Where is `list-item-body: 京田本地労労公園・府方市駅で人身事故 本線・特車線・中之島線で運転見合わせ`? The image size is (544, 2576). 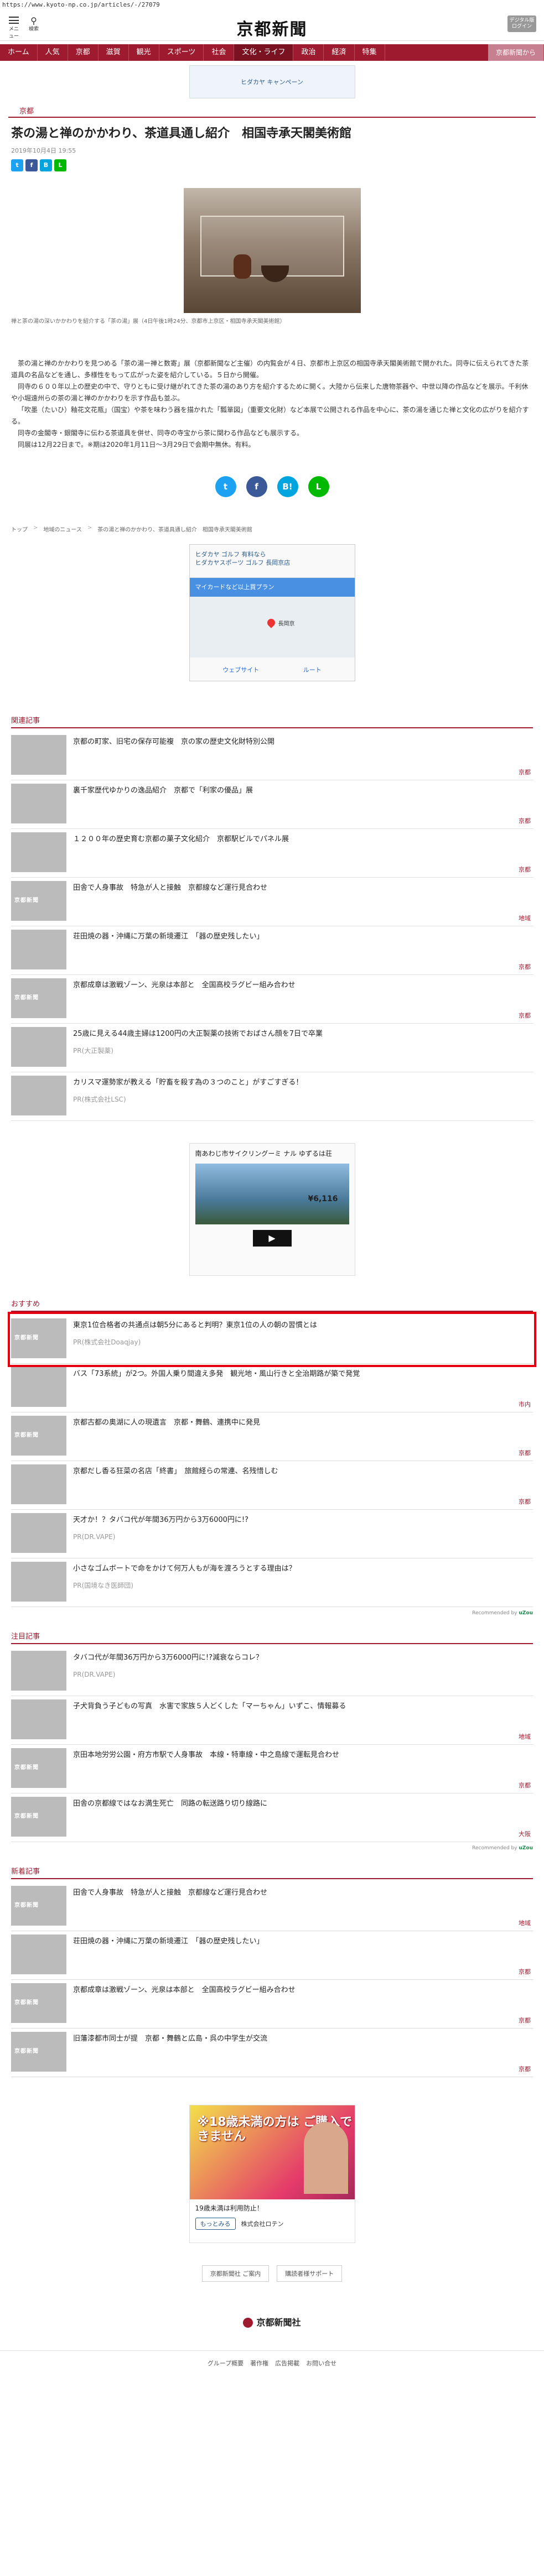 list-item-body: 京田本地労労公園・府方市駅で人身事故 本線・特車線・中之島線で運転見合わせ is located at coordinates (303, 1769).